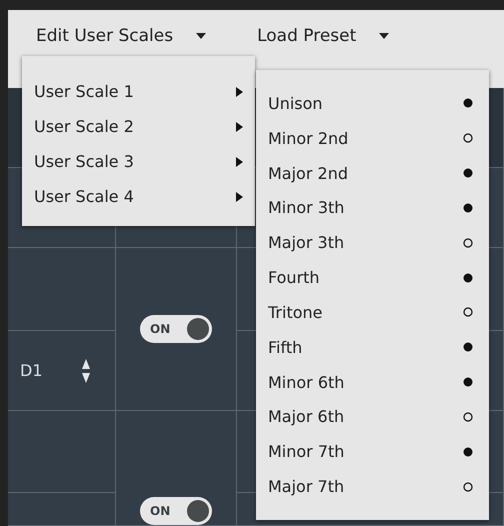  What do you see at coordinates (138, 196) in the screenshot?
I see `menu-item: User Scale 4` at bounding box center [138, 196].